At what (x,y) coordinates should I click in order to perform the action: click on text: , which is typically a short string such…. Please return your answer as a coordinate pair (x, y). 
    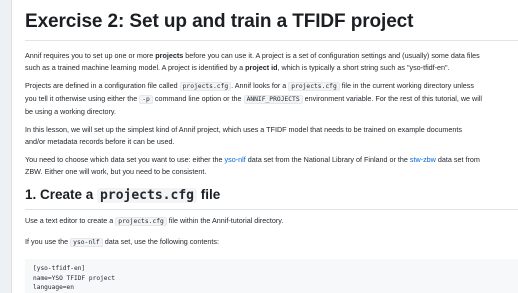
    Looking at the image, I should click on (363, 67).